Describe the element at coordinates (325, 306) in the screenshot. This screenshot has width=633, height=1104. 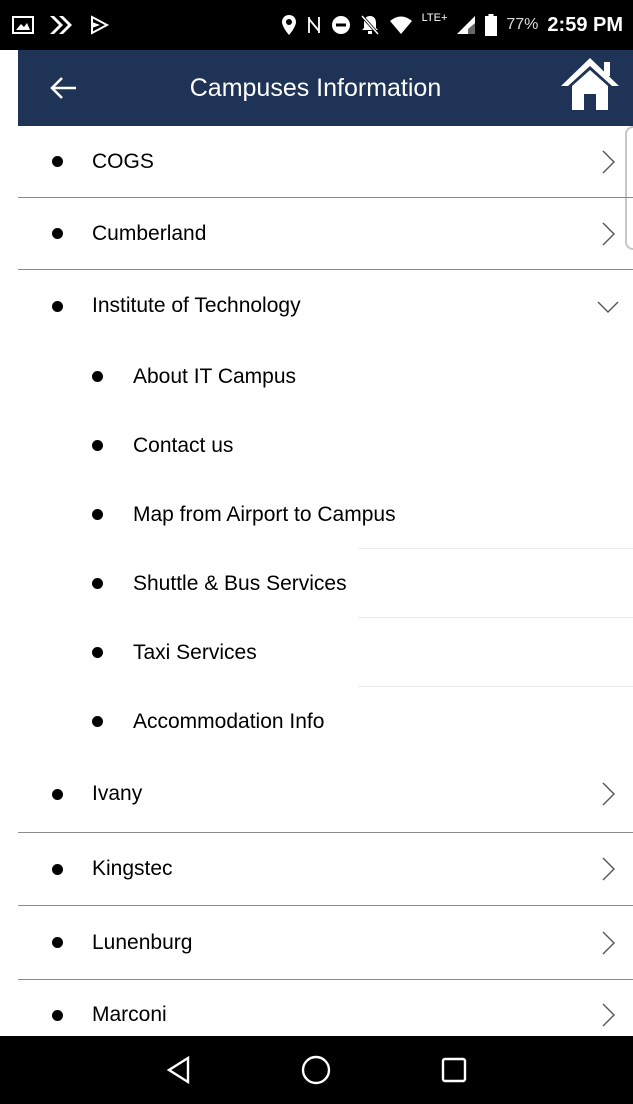
I see `list-item-institute-of-technology: Institute of Technology` at that location.